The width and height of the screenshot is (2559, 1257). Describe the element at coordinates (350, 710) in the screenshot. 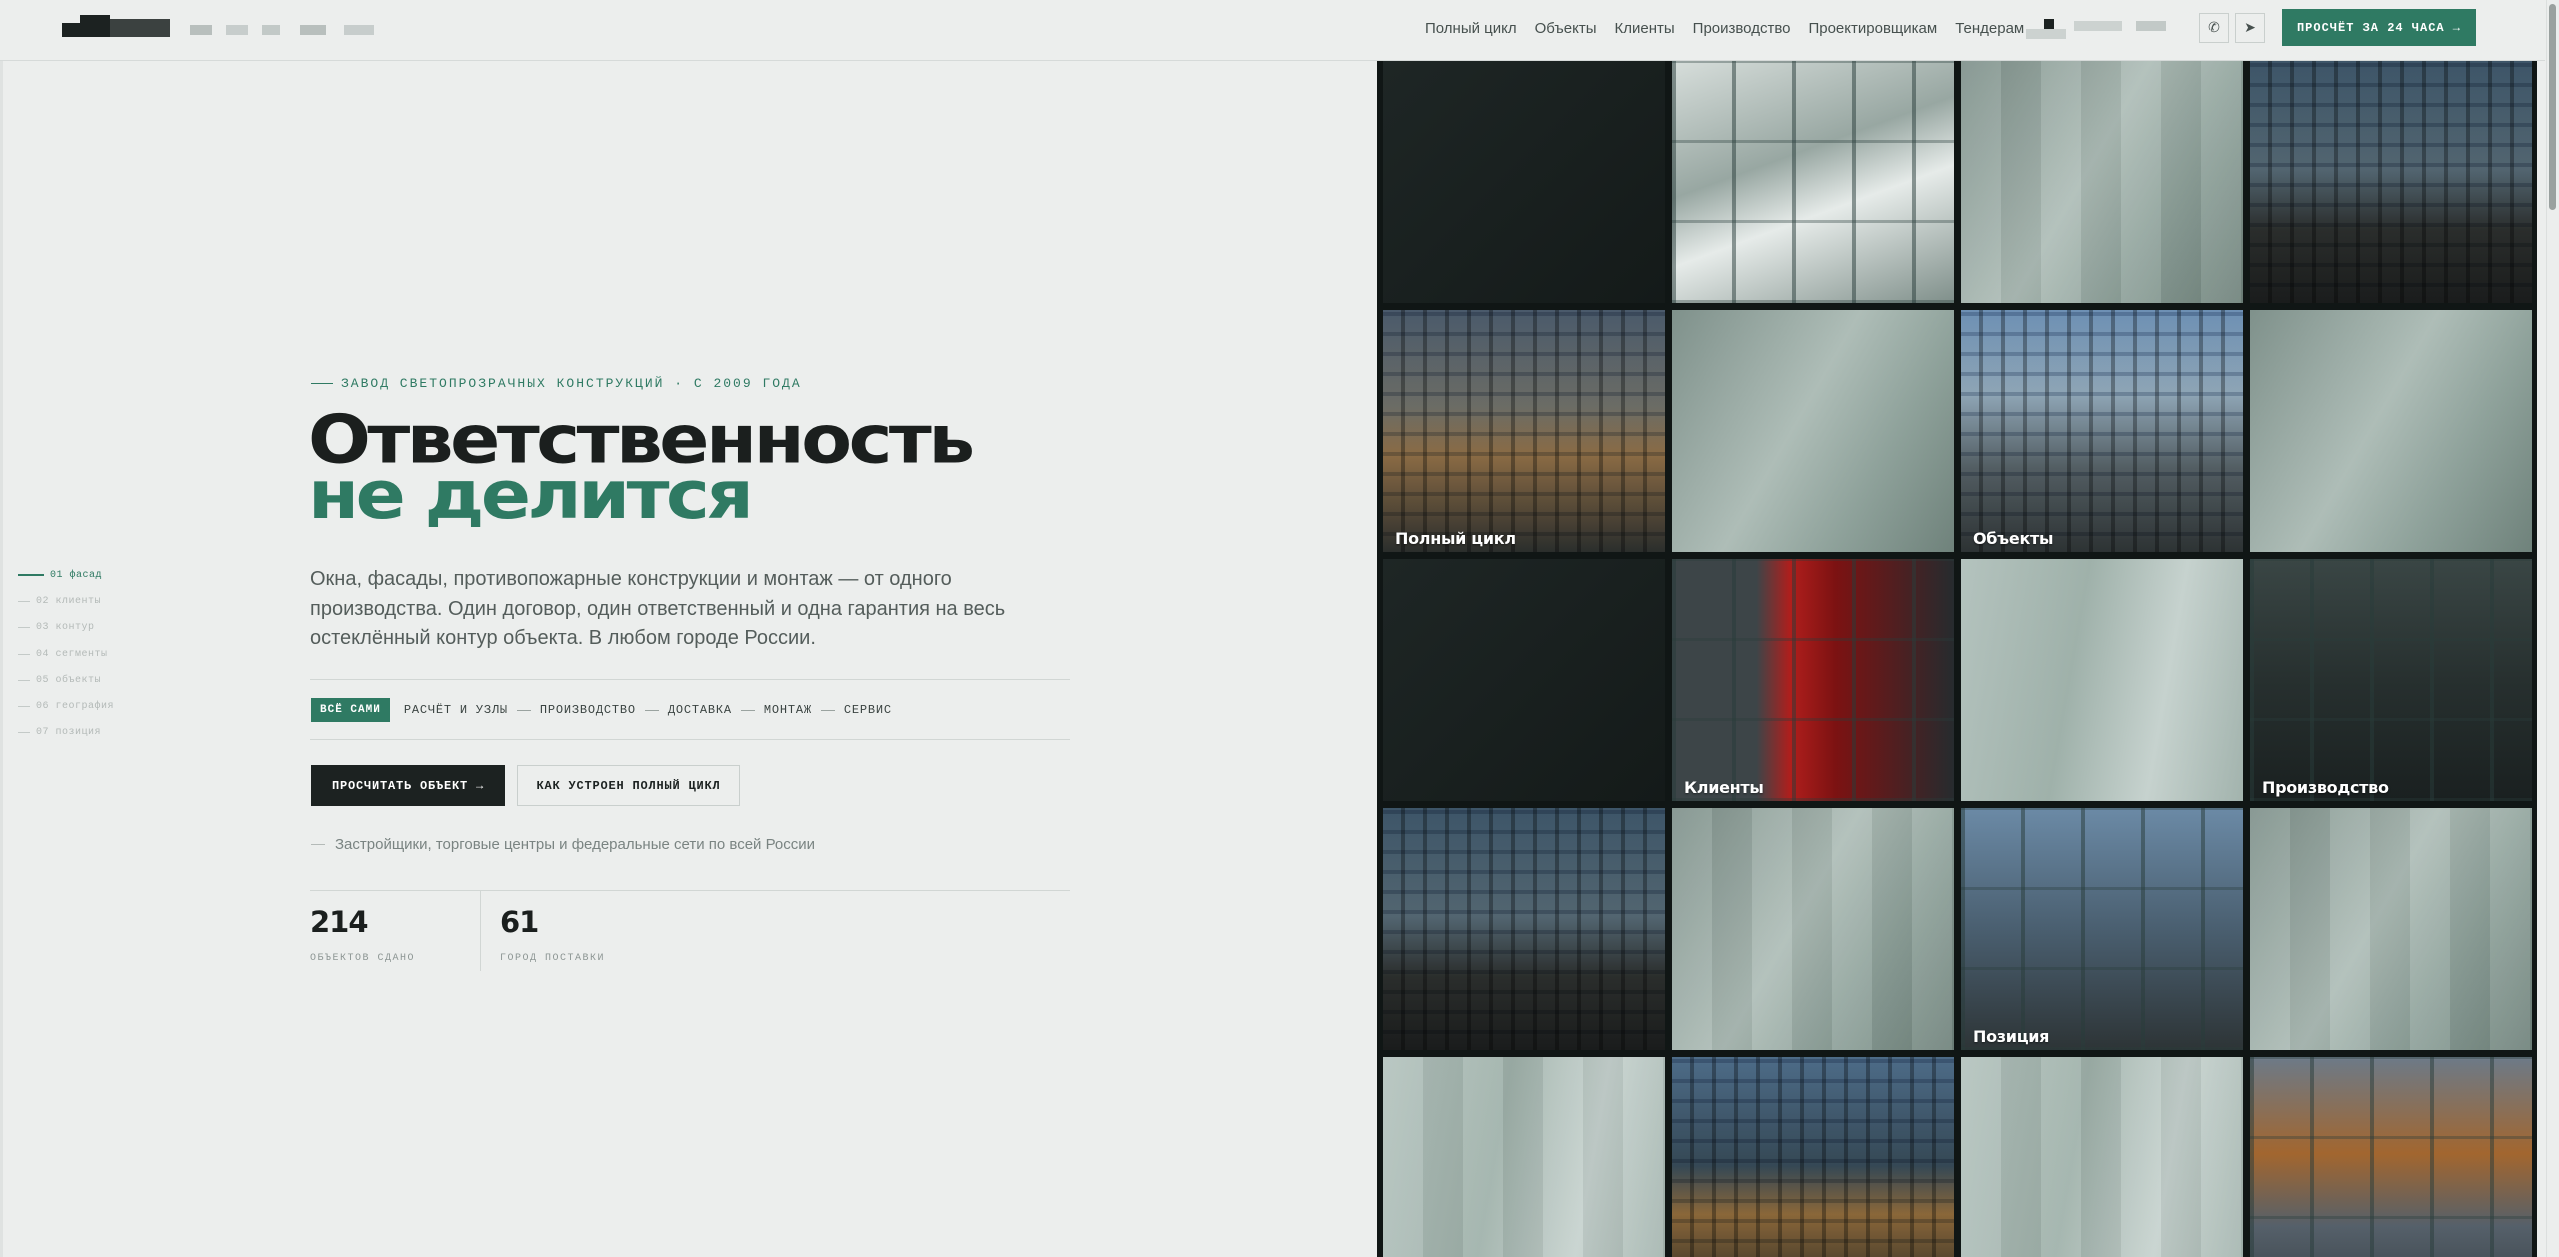

I see `chip-all-ourselves: ВСЁ САМИ` at that location.